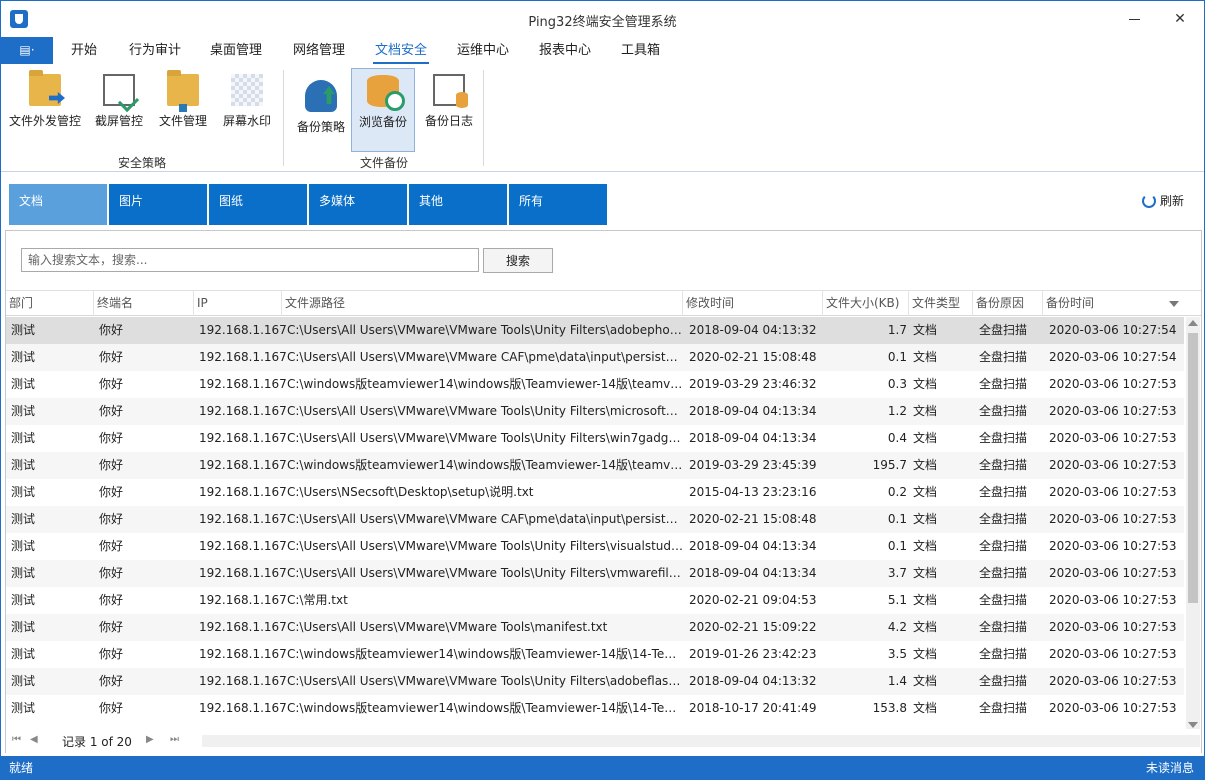 The width and height of the screenshot is (1205, 780). I want to click on cell-file-size: 0.1, so click(897, 519).